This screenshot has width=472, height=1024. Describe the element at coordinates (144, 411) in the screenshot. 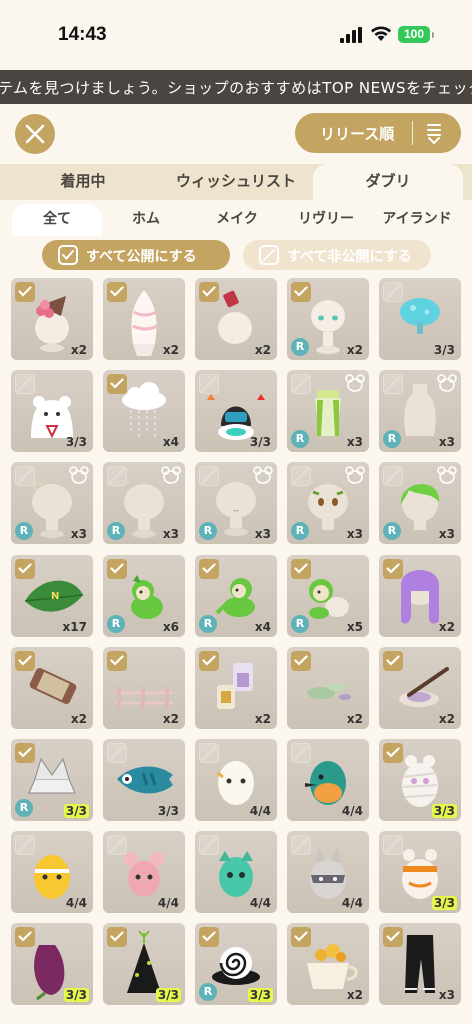

I see `item-tile-rain-cloud: x4` at that location.